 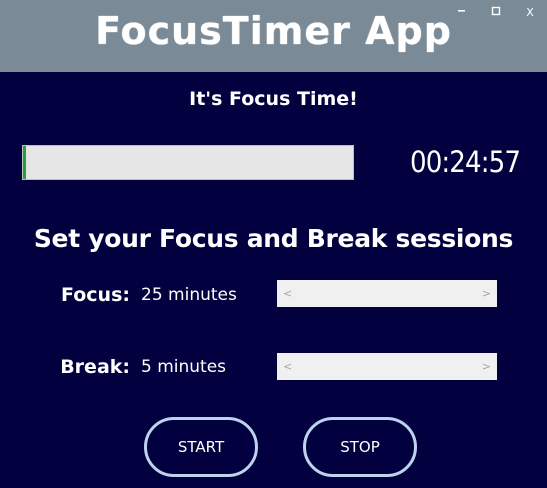 I want to click on close-icon: X, so click(x=530, y=12).